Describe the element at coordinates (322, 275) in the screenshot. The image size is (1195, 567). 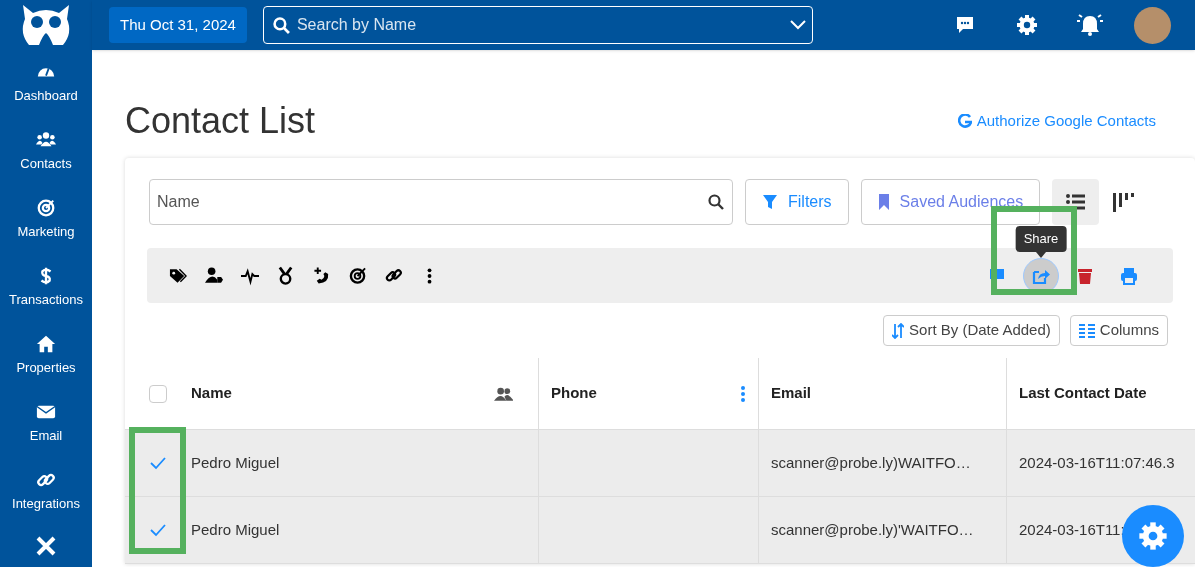
I see `phone-plus-icon` at that location.